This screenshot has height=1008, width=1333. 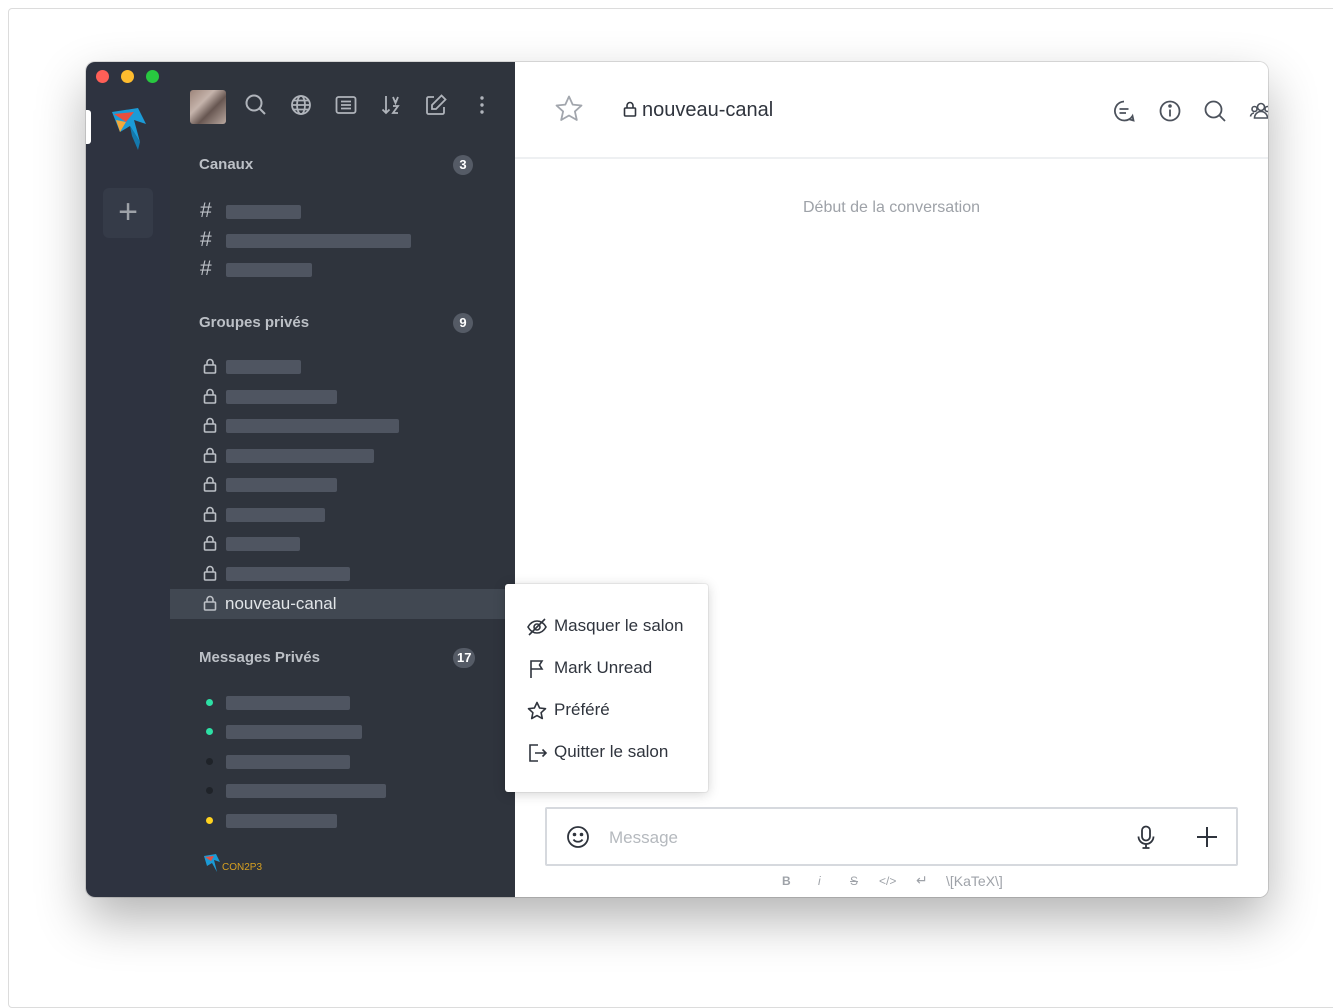 I want to click on section-title-direct-messages: Messages Privés, so click(x=259, y=657).